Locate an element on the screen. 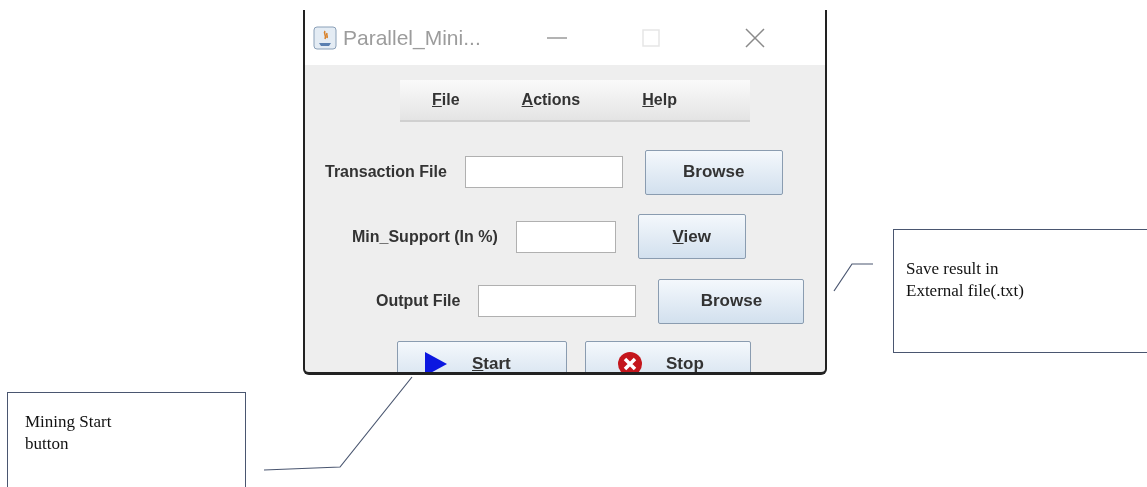 This screenshot has width=1147, height=487. field-label: Transaction File is located at coordinates (386, 172).